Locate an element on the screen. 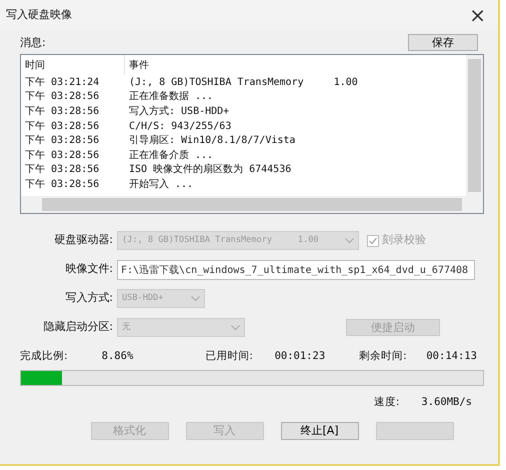 Image resolution: width=506 pixels, height=470 pixels. save-button: 保存 is located at coordinates (443, 42).